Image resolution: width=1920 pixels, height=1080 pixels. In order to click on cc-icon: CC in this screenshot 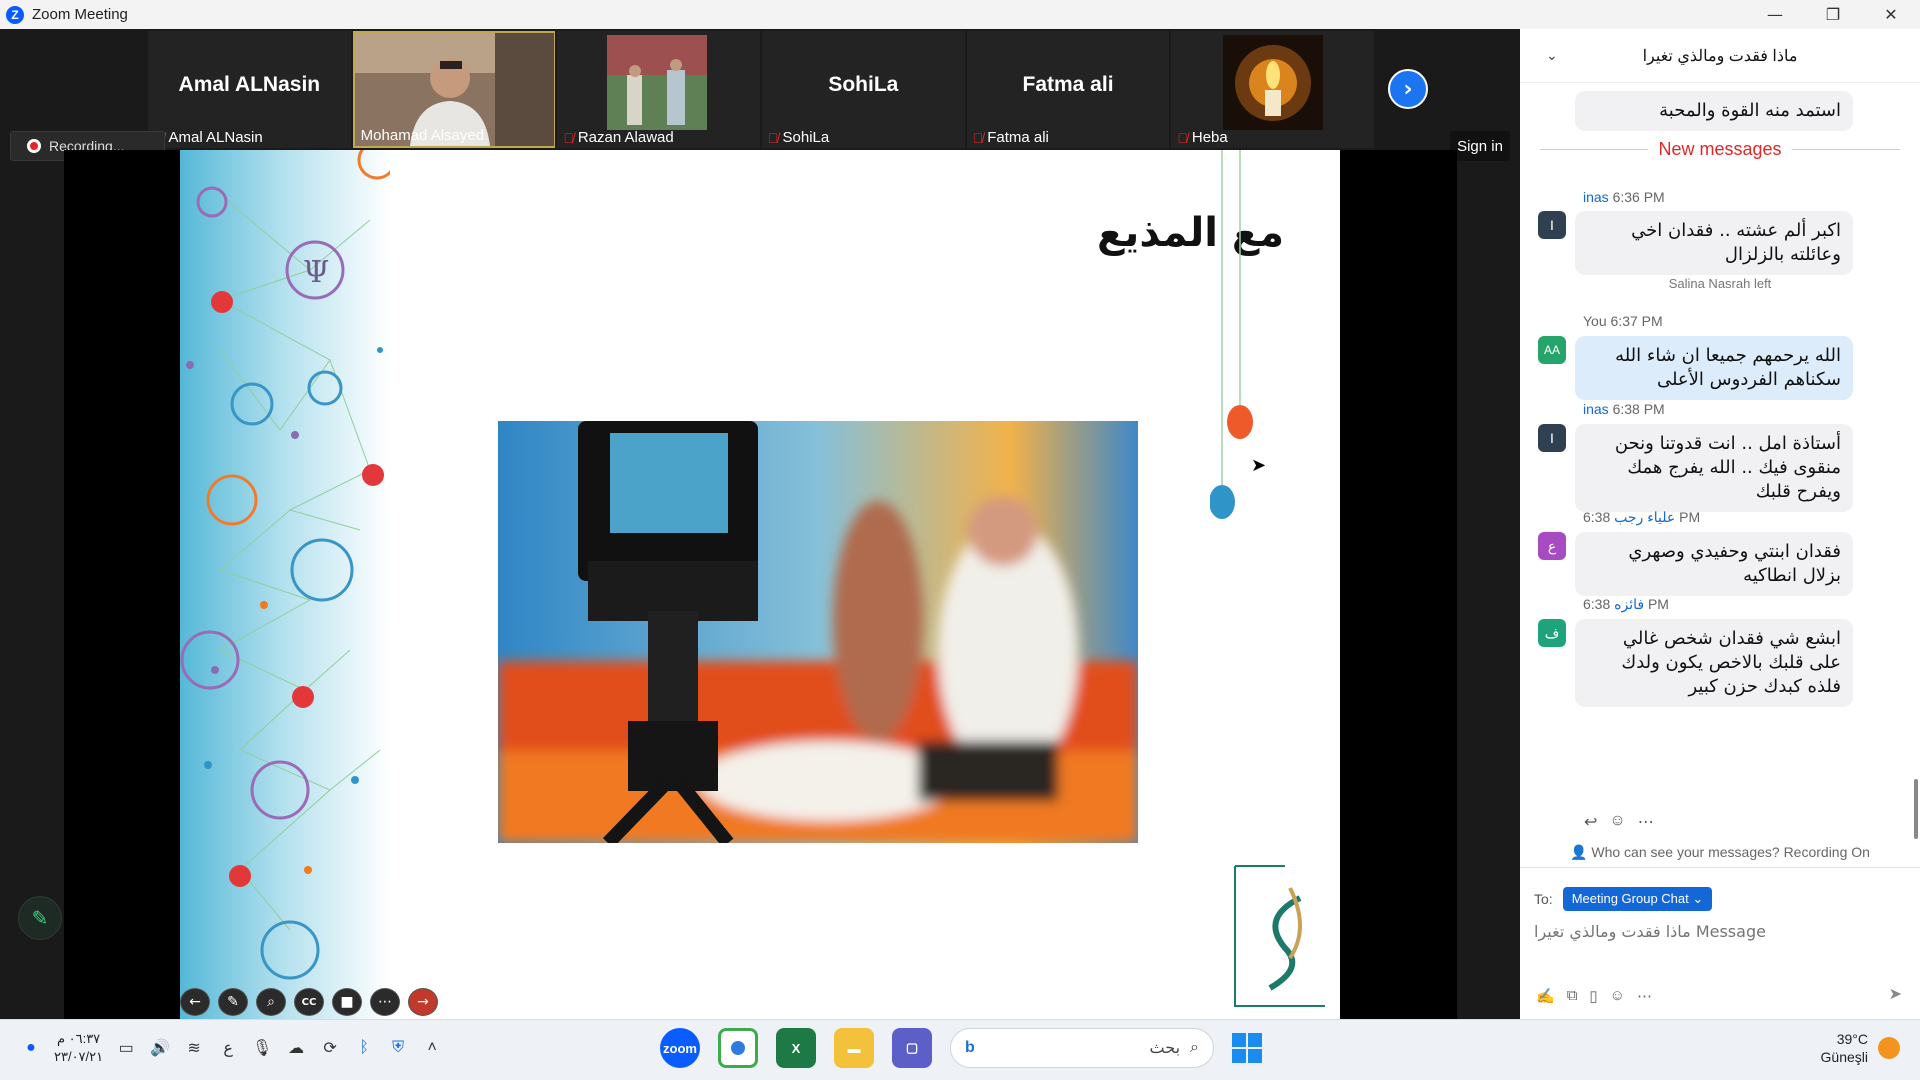, I will do `click(309, 1002)`.